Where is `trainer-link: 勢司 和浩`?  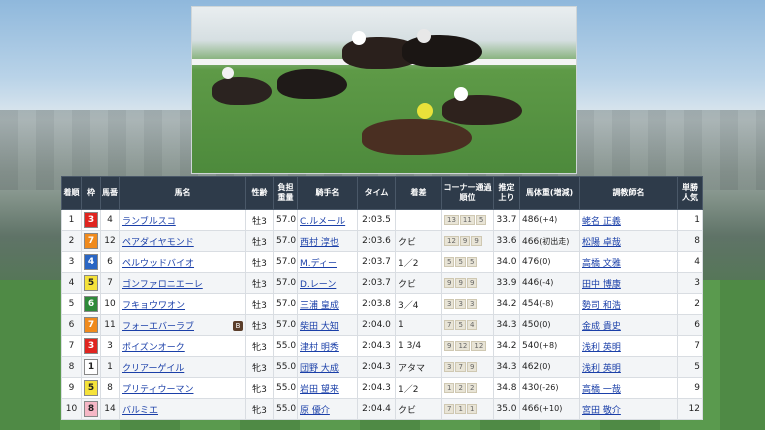
trainer-link: 勢司 和浩 is located at coordinates (601, 306).